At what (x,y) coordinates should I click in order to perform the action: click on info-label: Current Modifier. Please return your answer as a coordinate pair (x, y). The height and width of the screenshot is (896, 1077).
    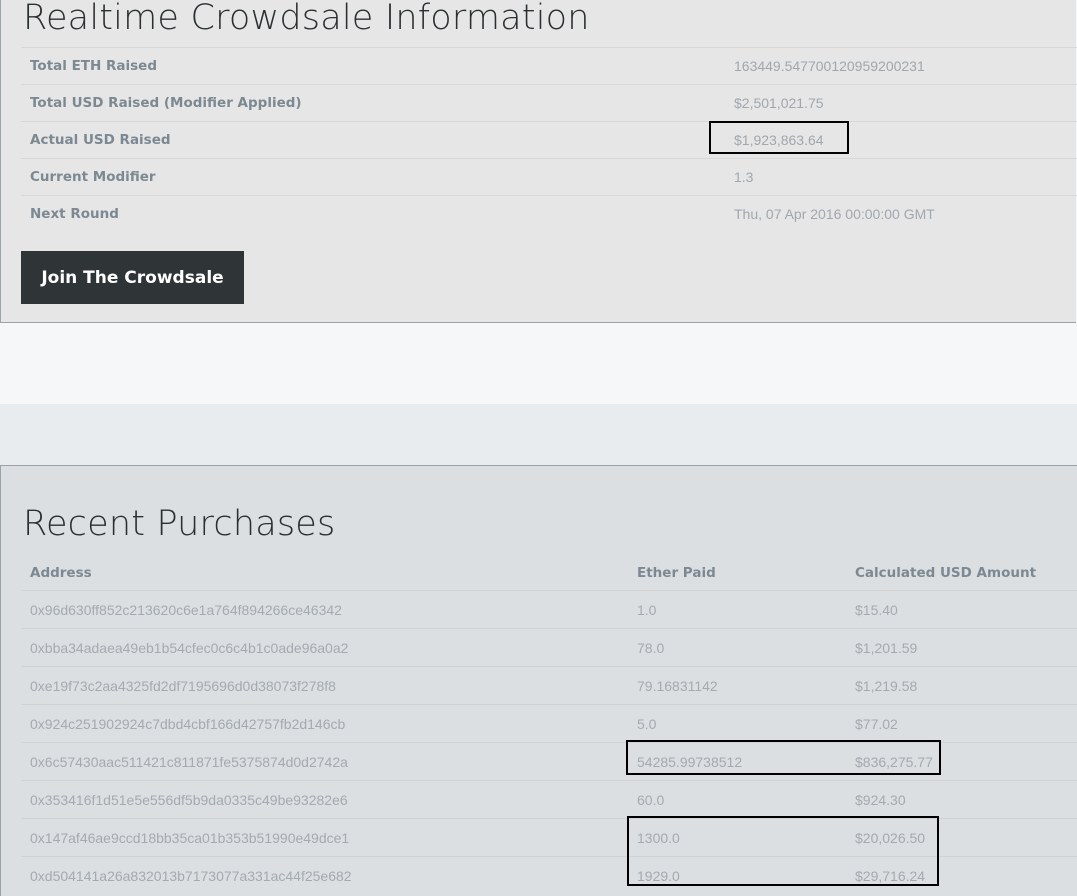
    Looking at the image, I should click on (373, 177).